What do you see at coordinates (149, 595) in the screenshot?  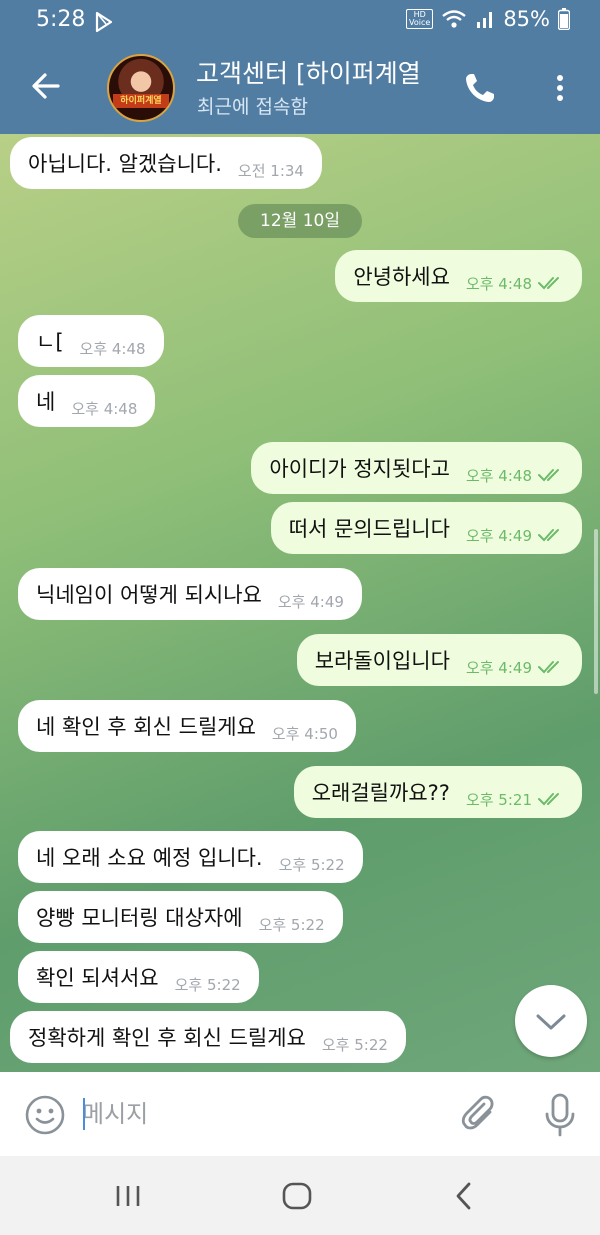 I see `message-text: 닉네임이 어떻게 되시나요` at bounding box center [149, 595].